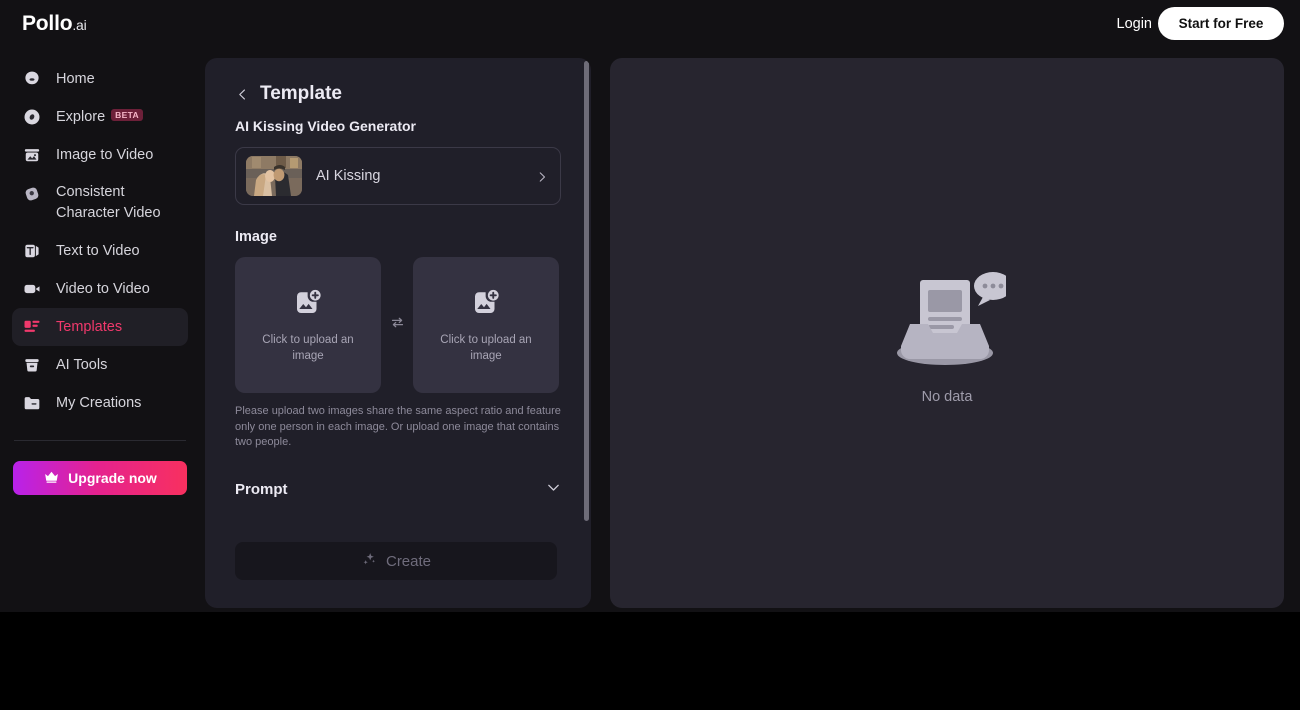 The image size is (1300, 710). I want to click on empty-inbox-icon, so click(950, 320).